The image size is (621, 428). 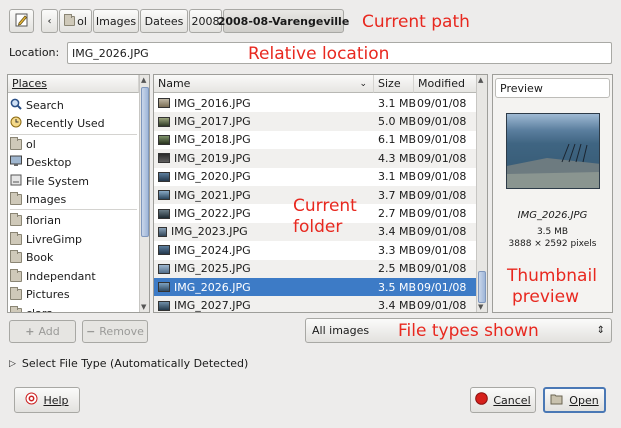 What do you see at coordinates (315, 250) in the screenshot?
I see `file-row: IMG_2024.JPG 3.3 MB 09/01/08` at bounding box center [315, 250].